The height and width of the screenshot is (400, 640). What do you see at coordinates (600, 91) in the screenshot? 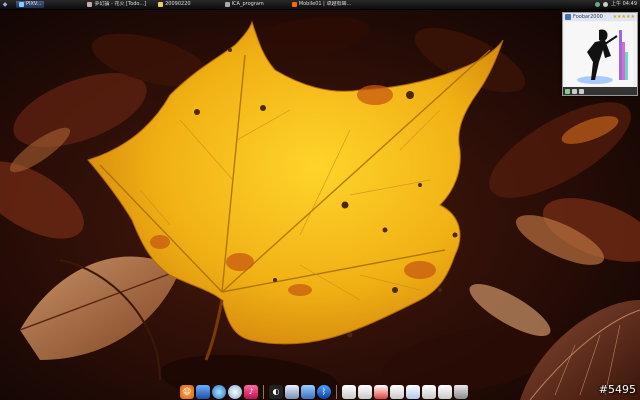
I see `playback-controls` at bounding box center [600, 91].